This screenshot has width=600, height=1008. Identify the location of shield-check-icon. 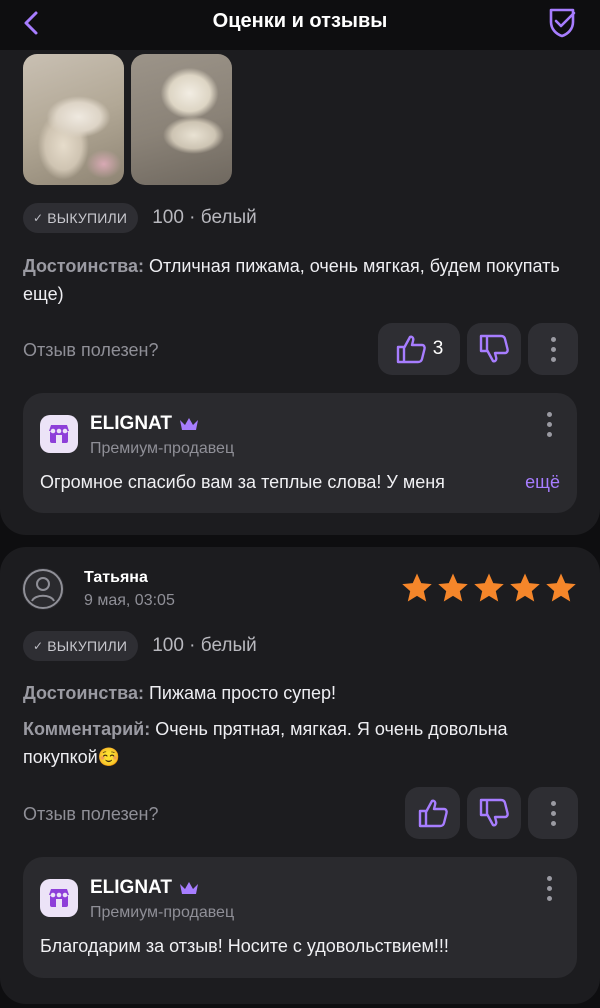
(562, 23).